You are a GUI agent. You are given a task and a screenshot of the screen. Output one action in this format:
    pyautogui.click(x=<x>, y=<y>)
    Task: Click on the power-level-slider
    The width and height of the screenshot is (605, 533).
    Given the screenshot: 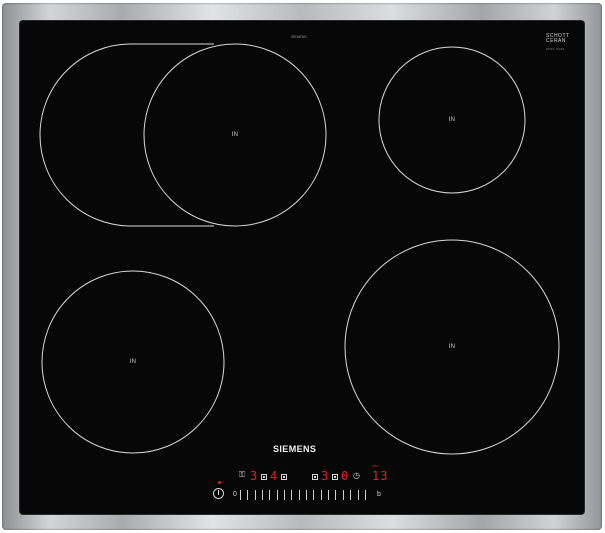 What is the action you would take?
    pyautogui.click(x=303, y=495)
    